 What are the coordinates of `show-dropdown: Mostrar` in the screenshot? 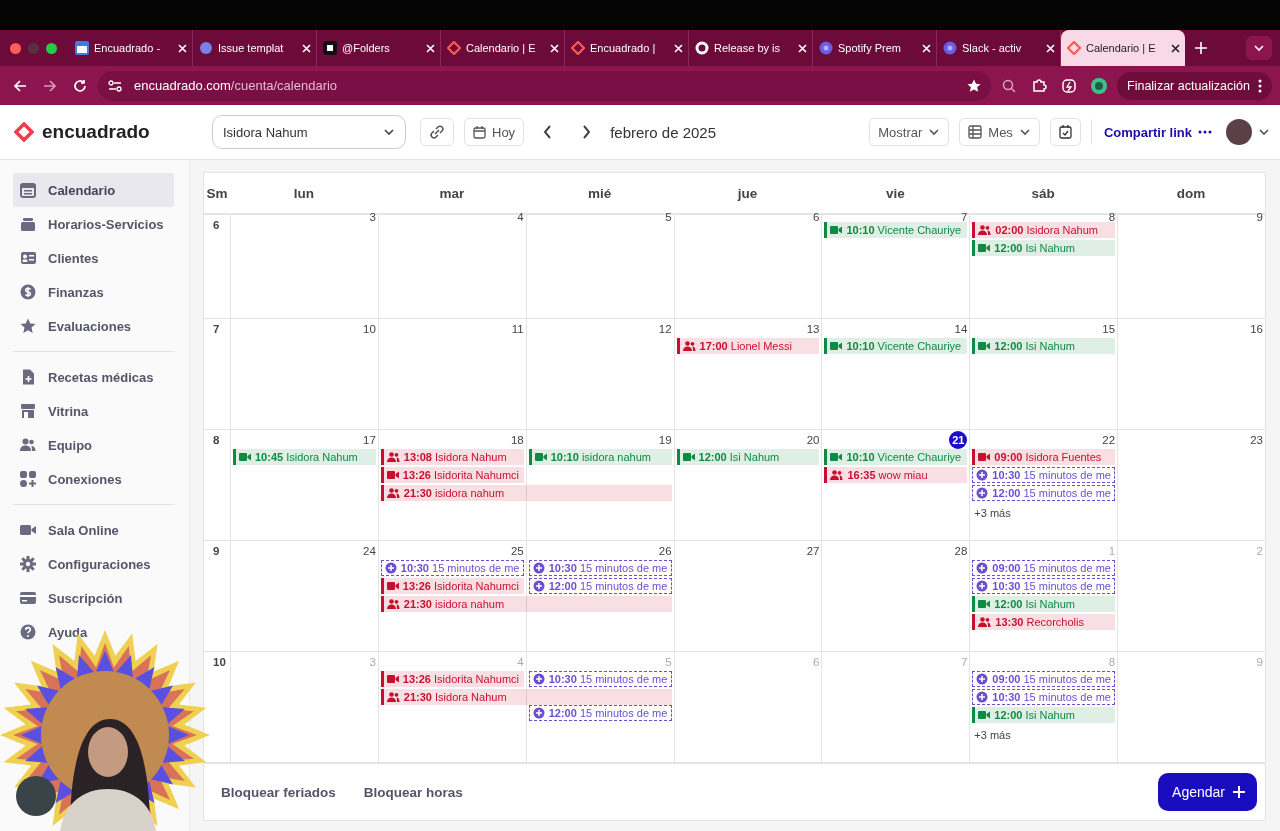 It's located at (909, 132).